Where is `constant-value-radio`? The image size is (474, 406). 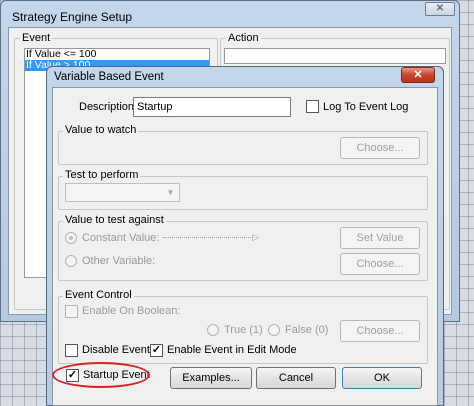 constant-value-radio is located at coordinates (71, 238).